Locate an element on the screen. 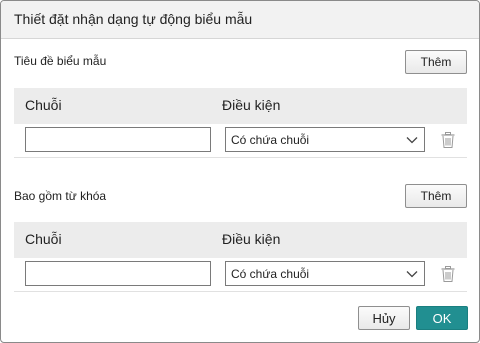 This screenshot has width=480, height=343. form-title-table-header: Chuỗi Điều kiện is located at coordinates (240, 106).